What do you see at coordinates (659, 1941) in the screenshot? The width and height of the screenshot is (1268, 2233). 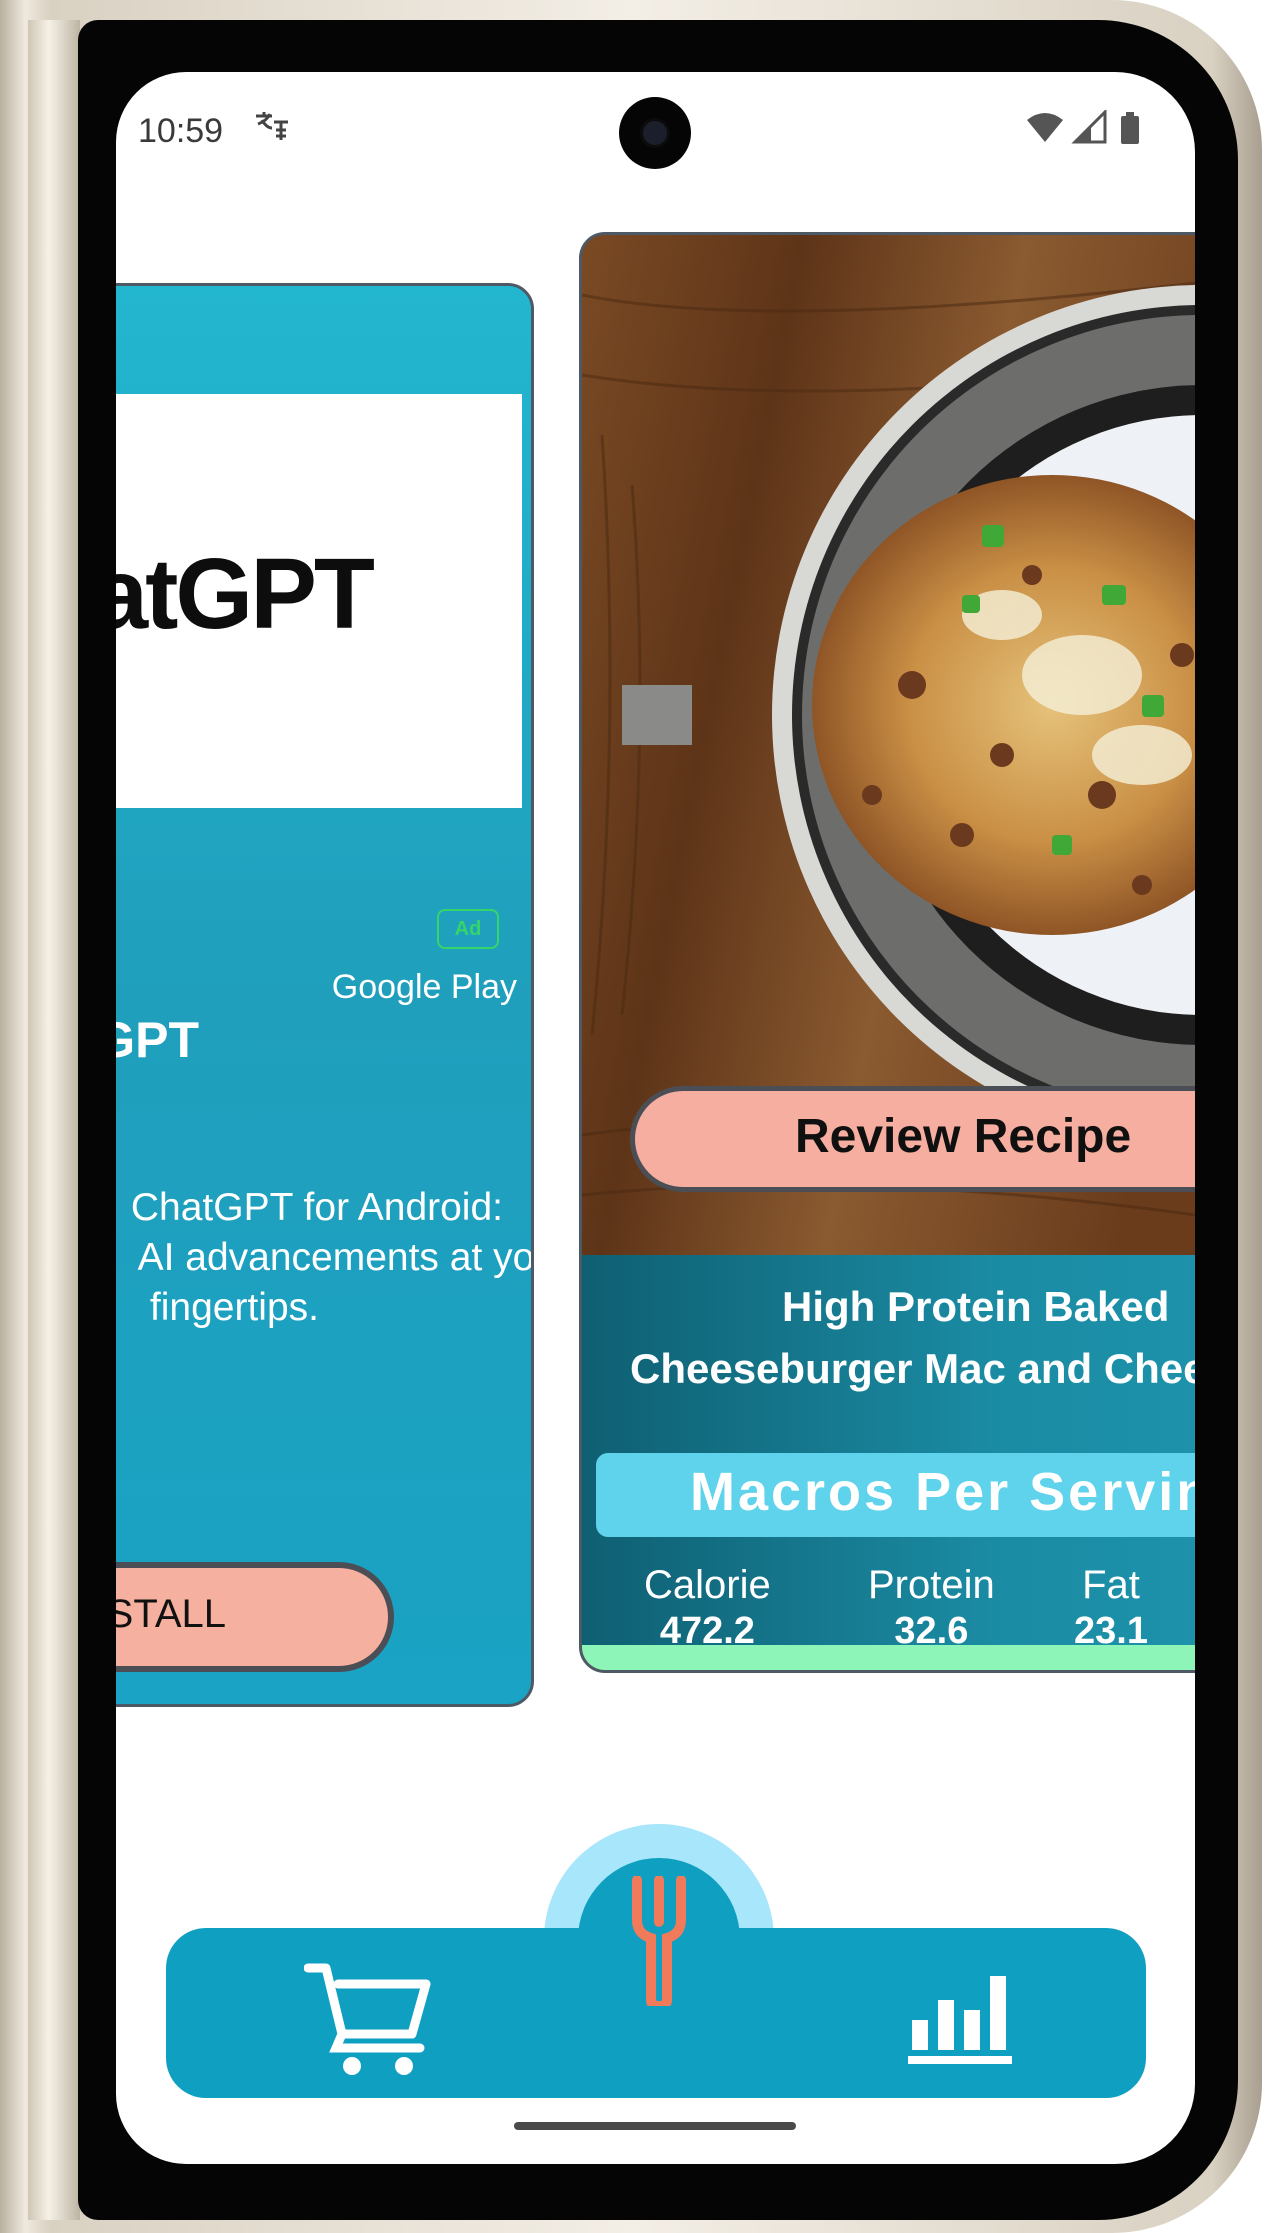 I see `fork-icon` at bounding box center [659, 1941].